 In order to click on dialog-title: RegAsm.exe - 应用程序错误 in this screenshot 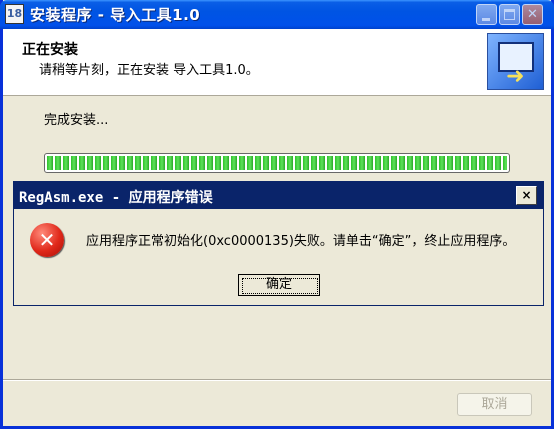, I will do `click(116, 198)`.